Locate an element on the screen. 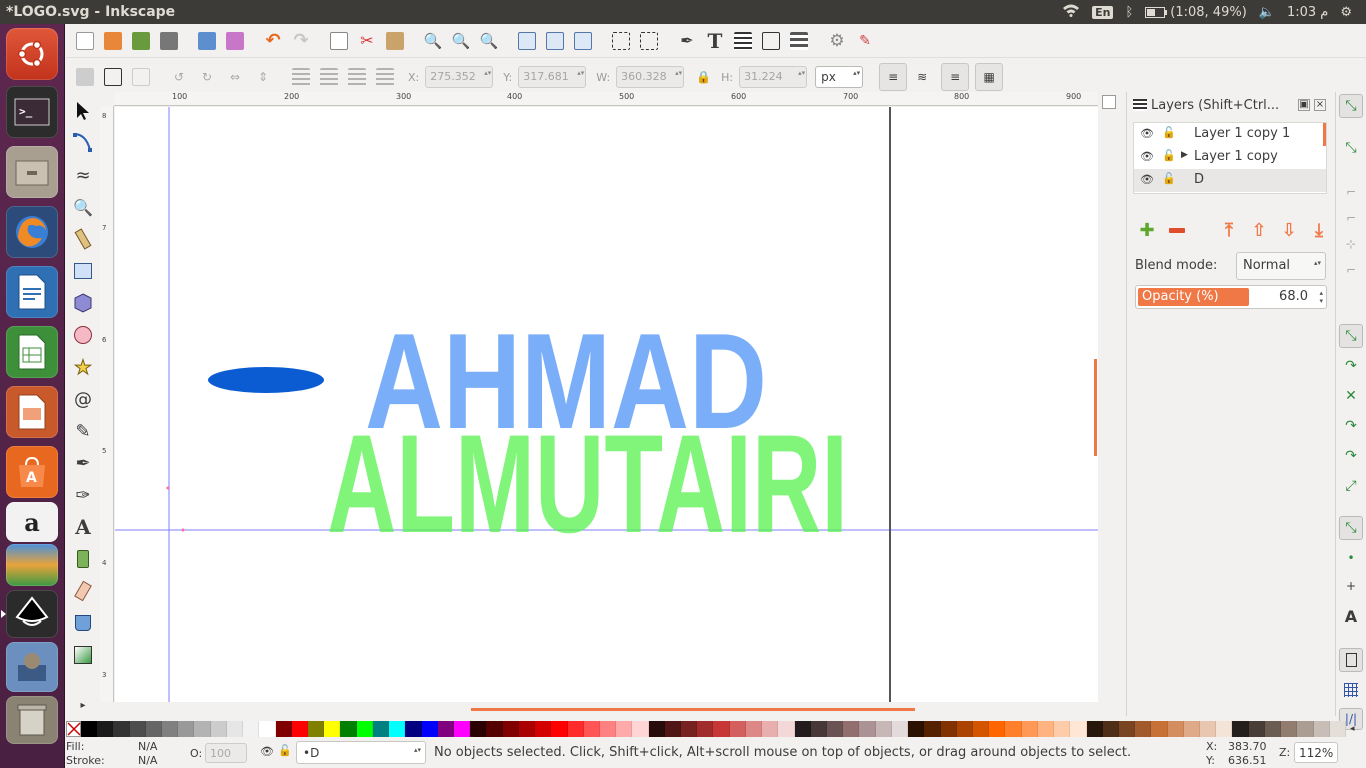 Image resolution: width=1366 pixels, height=768 pixels. ungroup-button is located at coordinates (649, 41).